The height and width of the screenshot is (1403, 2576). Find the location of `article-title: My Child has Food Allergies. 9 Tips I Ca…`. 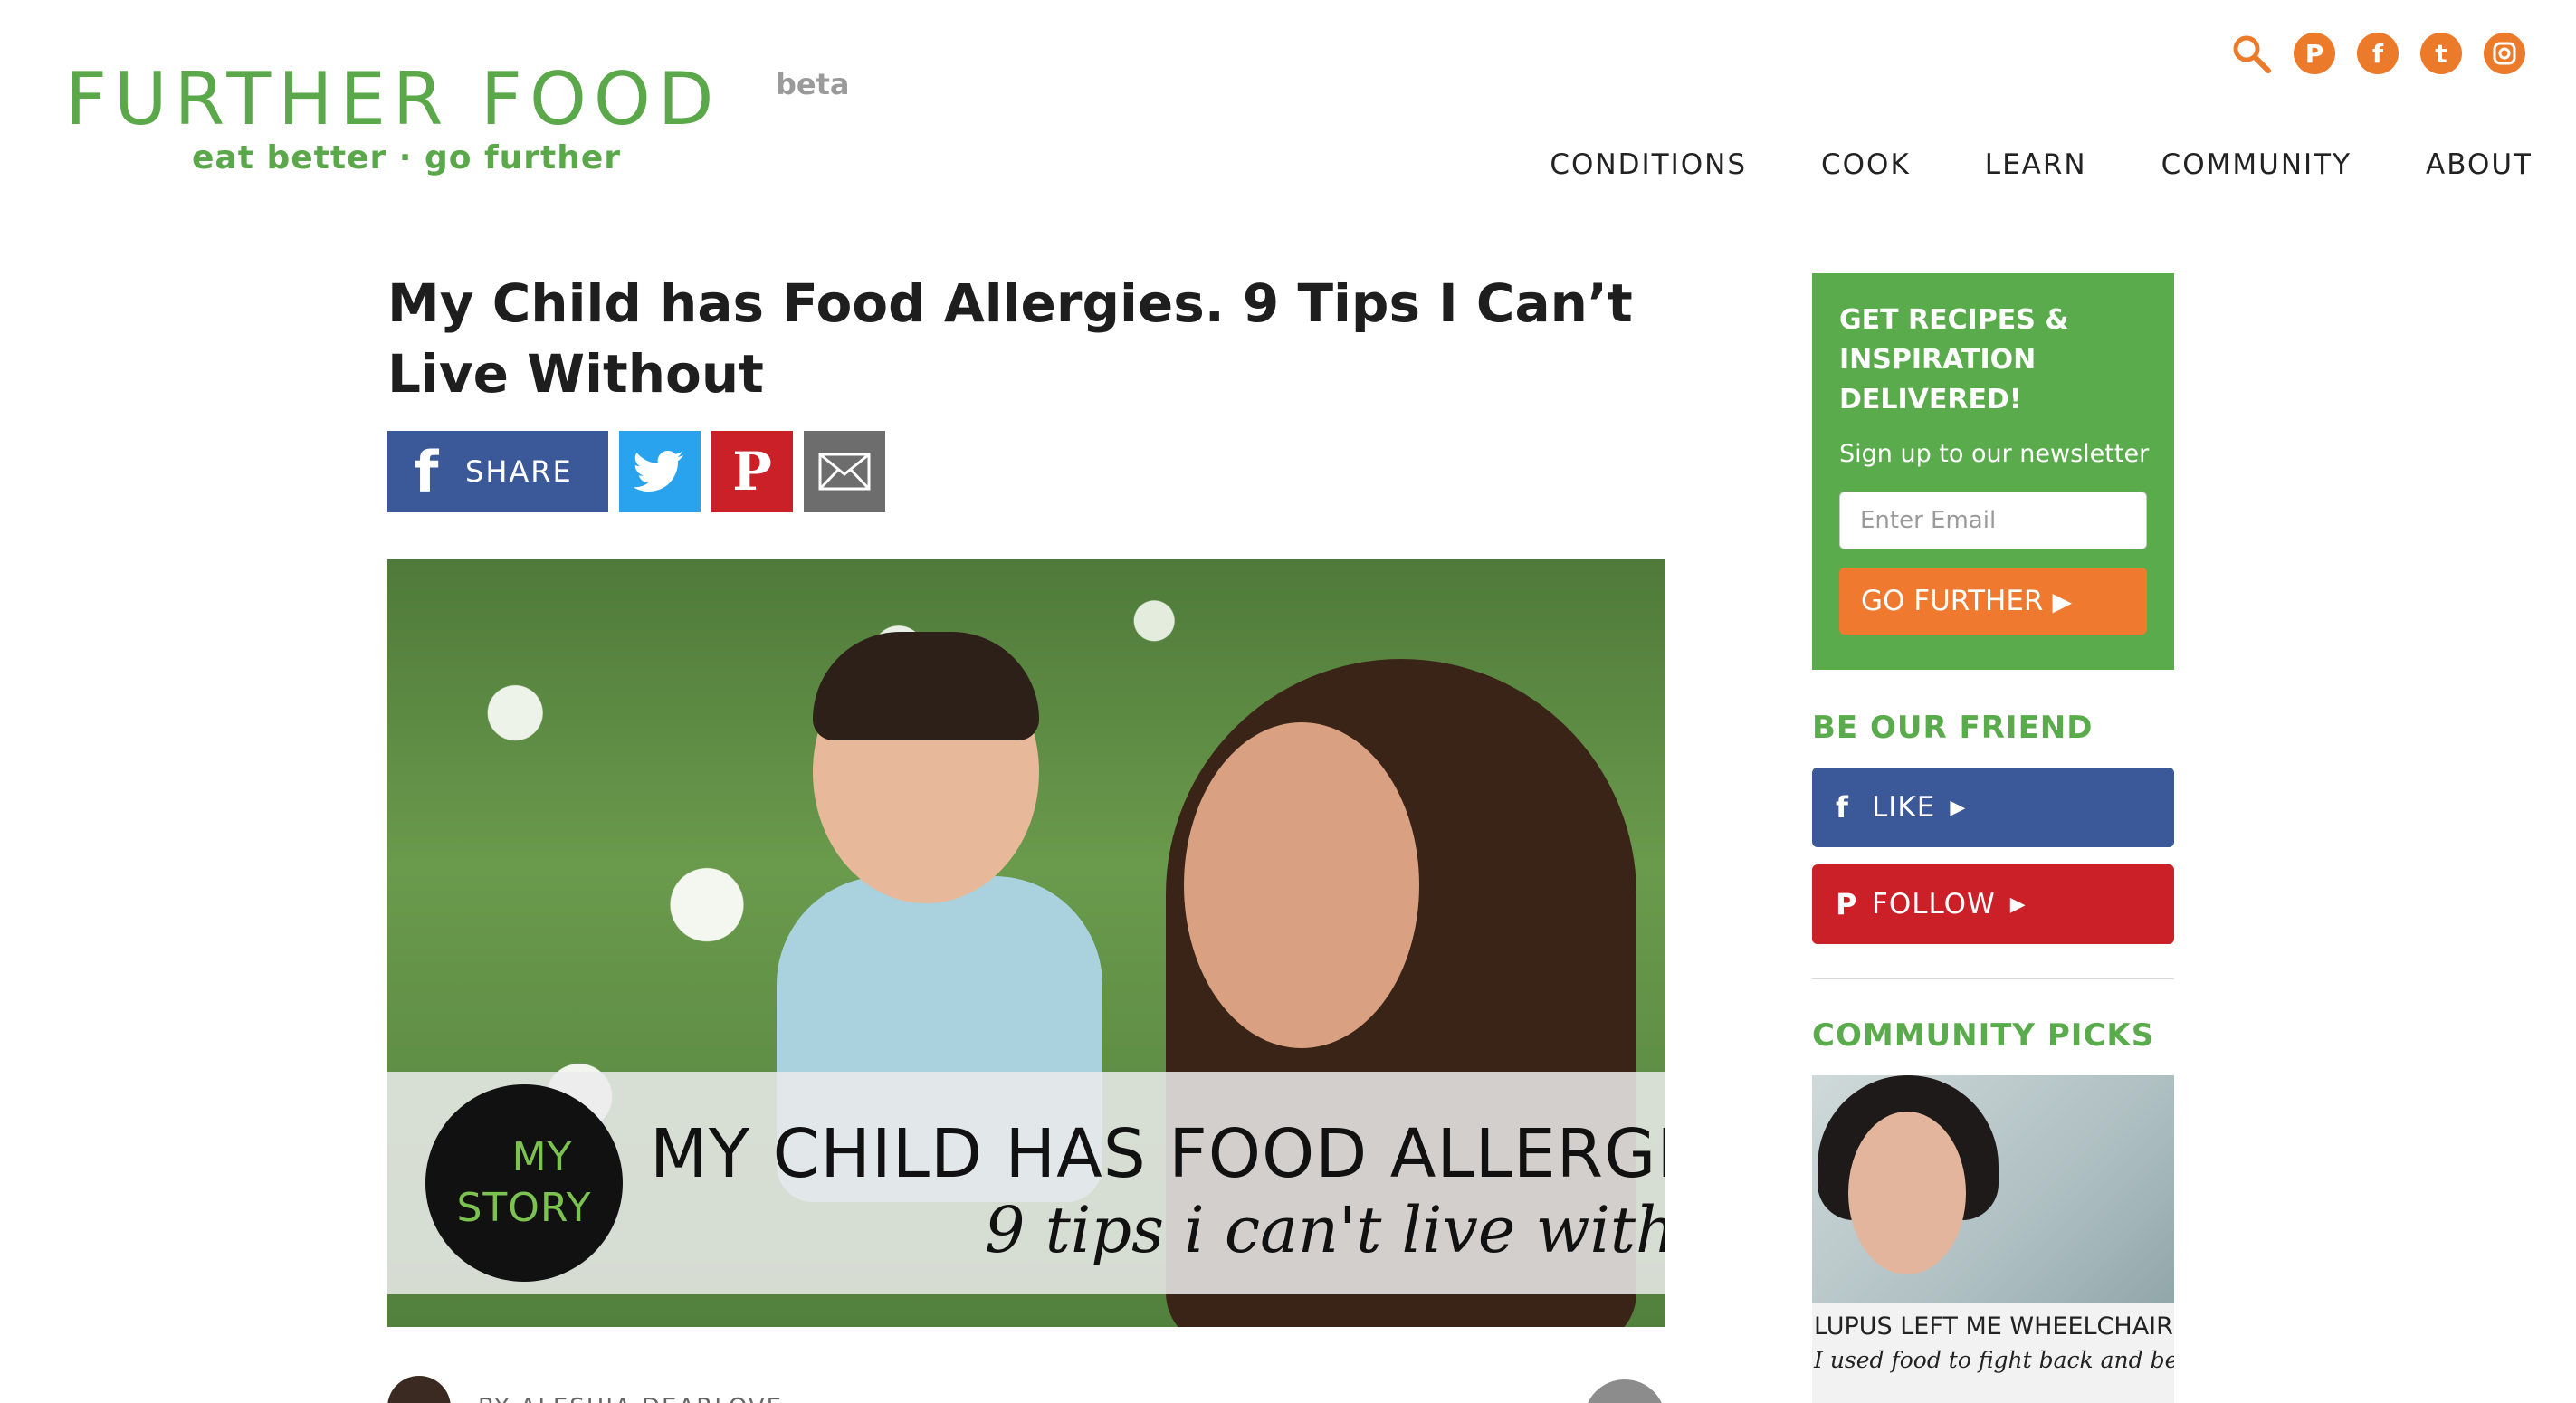

article-title: My Child has Food Allergies. 9 Tips I Ca… is located at coordinates (1010, 338).